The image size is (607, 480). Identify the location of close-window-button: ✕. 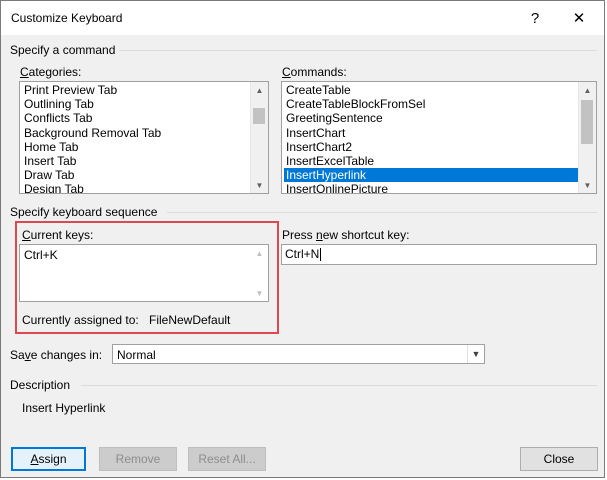
(579, 18).